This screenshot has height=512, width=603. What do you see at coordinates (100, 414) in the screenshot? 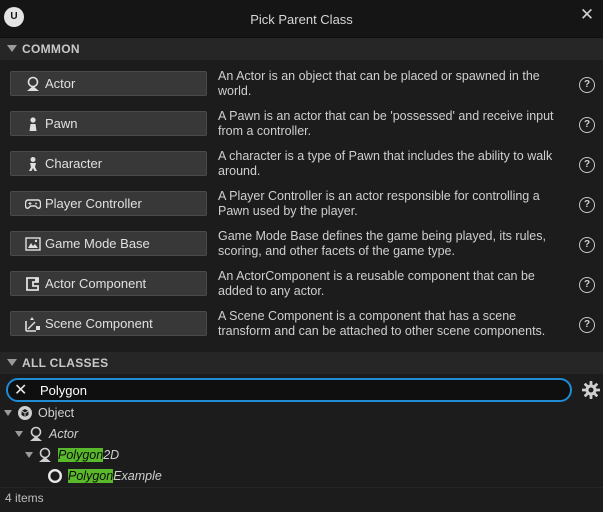
I see `tree-node-object: Object` at bounding box center [100, 414].